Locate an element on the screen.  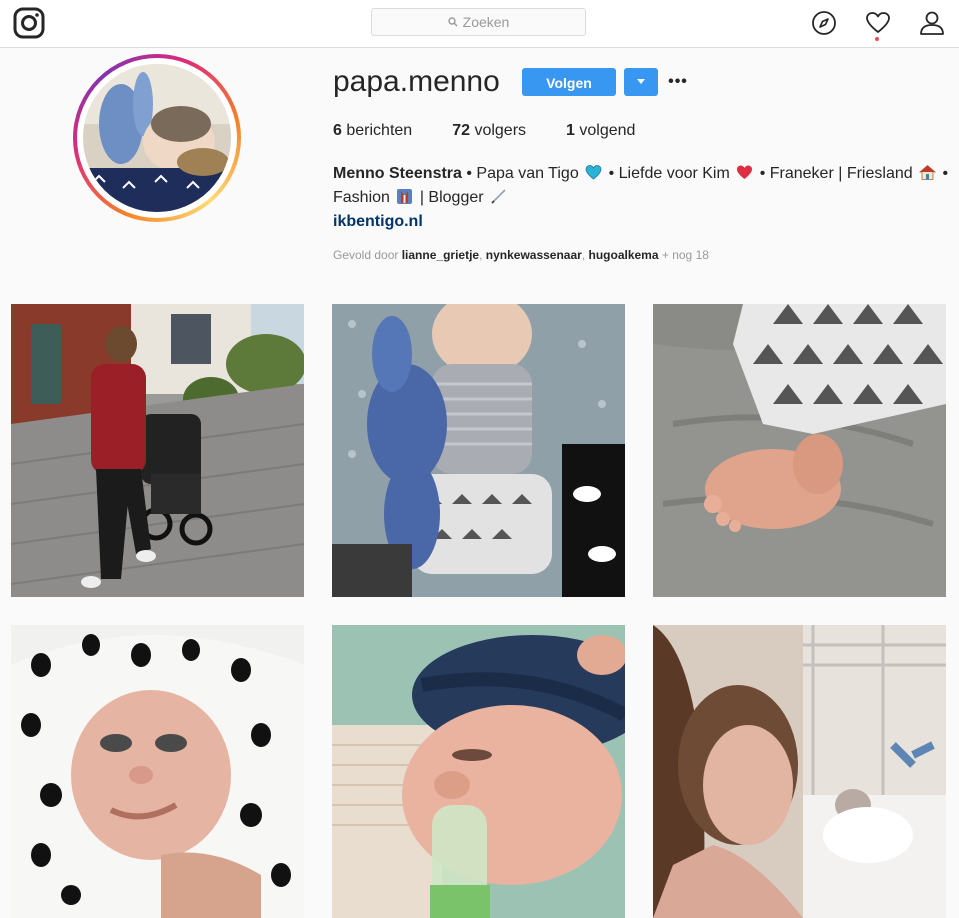
follow-button: Volgen is located at coordinates (569, 82).